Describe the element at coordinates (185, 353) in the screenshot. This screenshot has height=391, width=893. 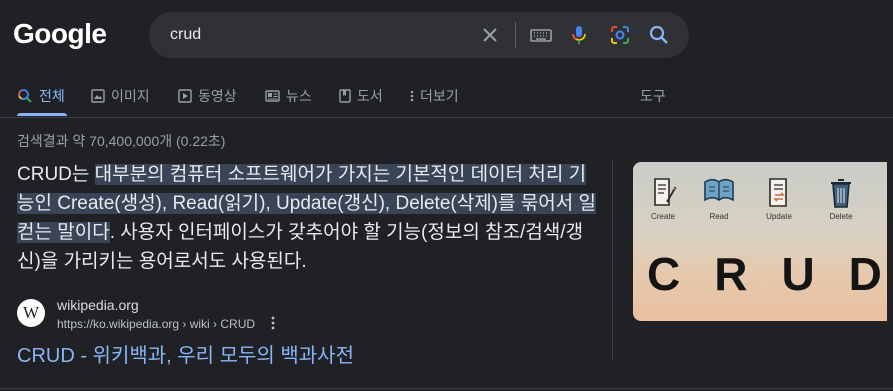
I see `result-title-link: CRUD - 위키백과, 우리 모두의 백과사전` at that location.